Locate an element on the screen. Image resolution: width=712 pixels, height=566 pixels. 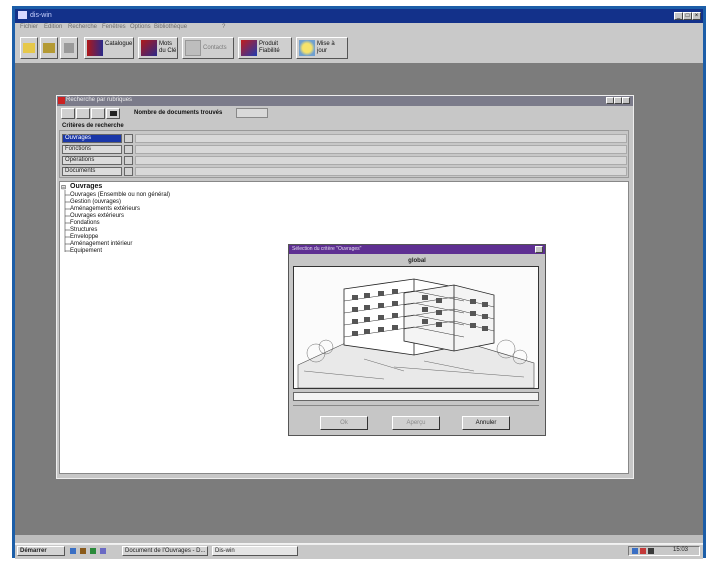
child-minimize-icon is located at coordinates (610, 100).